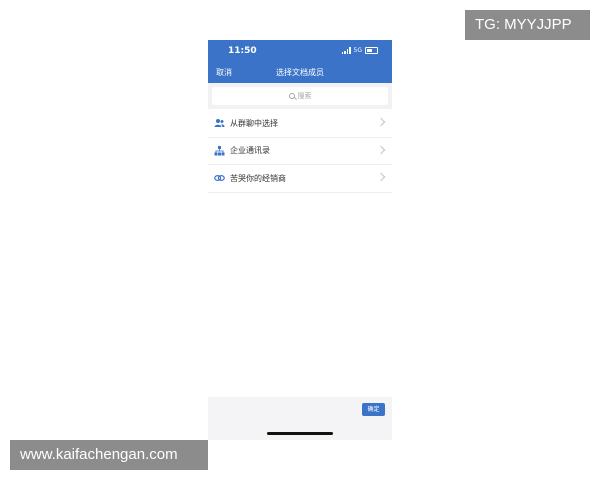 Image resolution: width=600 pixels, height=480 pixels. Describe the element at coordinates (219, 178) in the screenshot. I see `link-icon` at that location.